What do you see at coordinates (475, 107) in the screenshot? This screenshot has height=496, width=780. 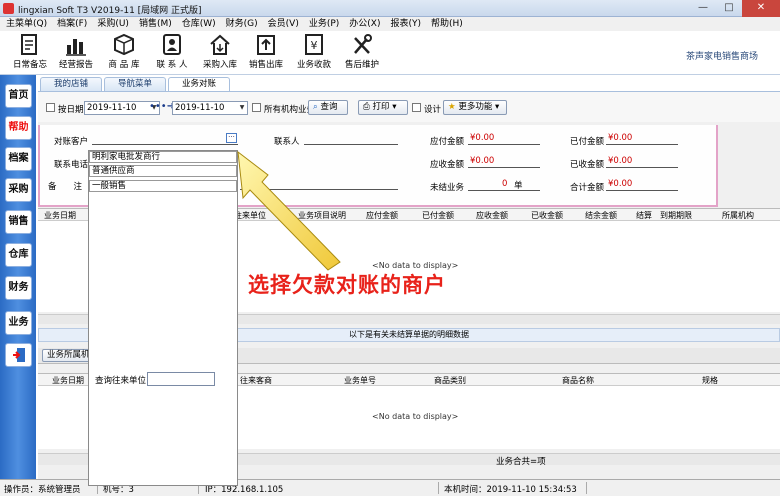 I see `more-functions-button: ★ 更多功能 ▾` at bounding box center [475, 107].